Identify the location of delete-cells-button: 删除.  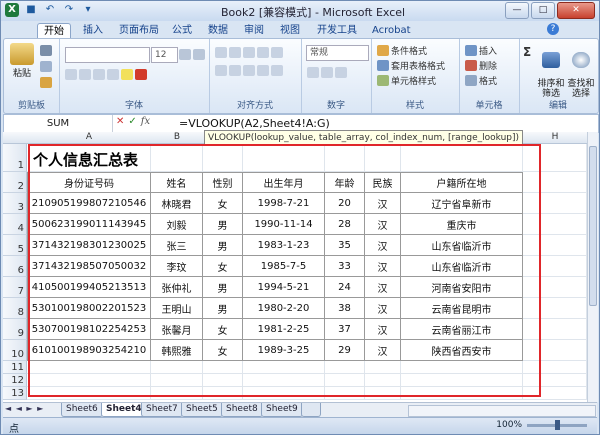
(481, 65).